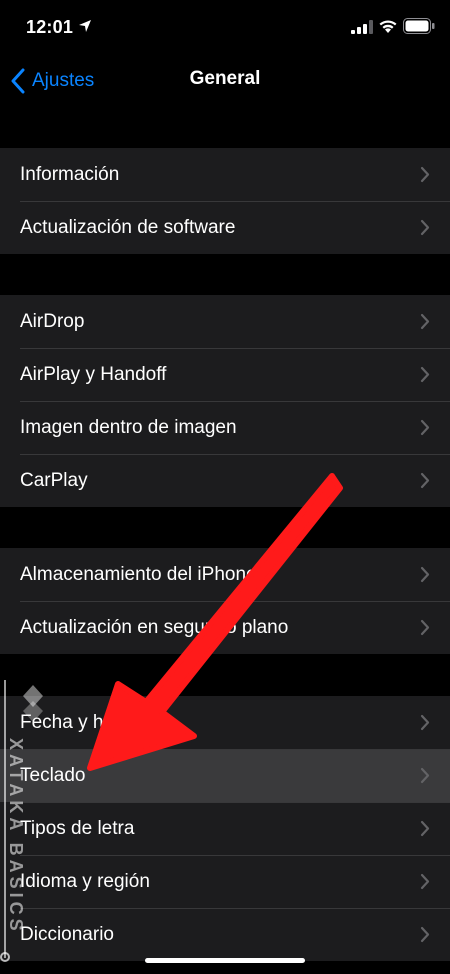 The height and width of the screenshot is (974, 450). Describe the element at coordinates (53, 775) in the screenshot. I see `row-label: Teclado` at that location.